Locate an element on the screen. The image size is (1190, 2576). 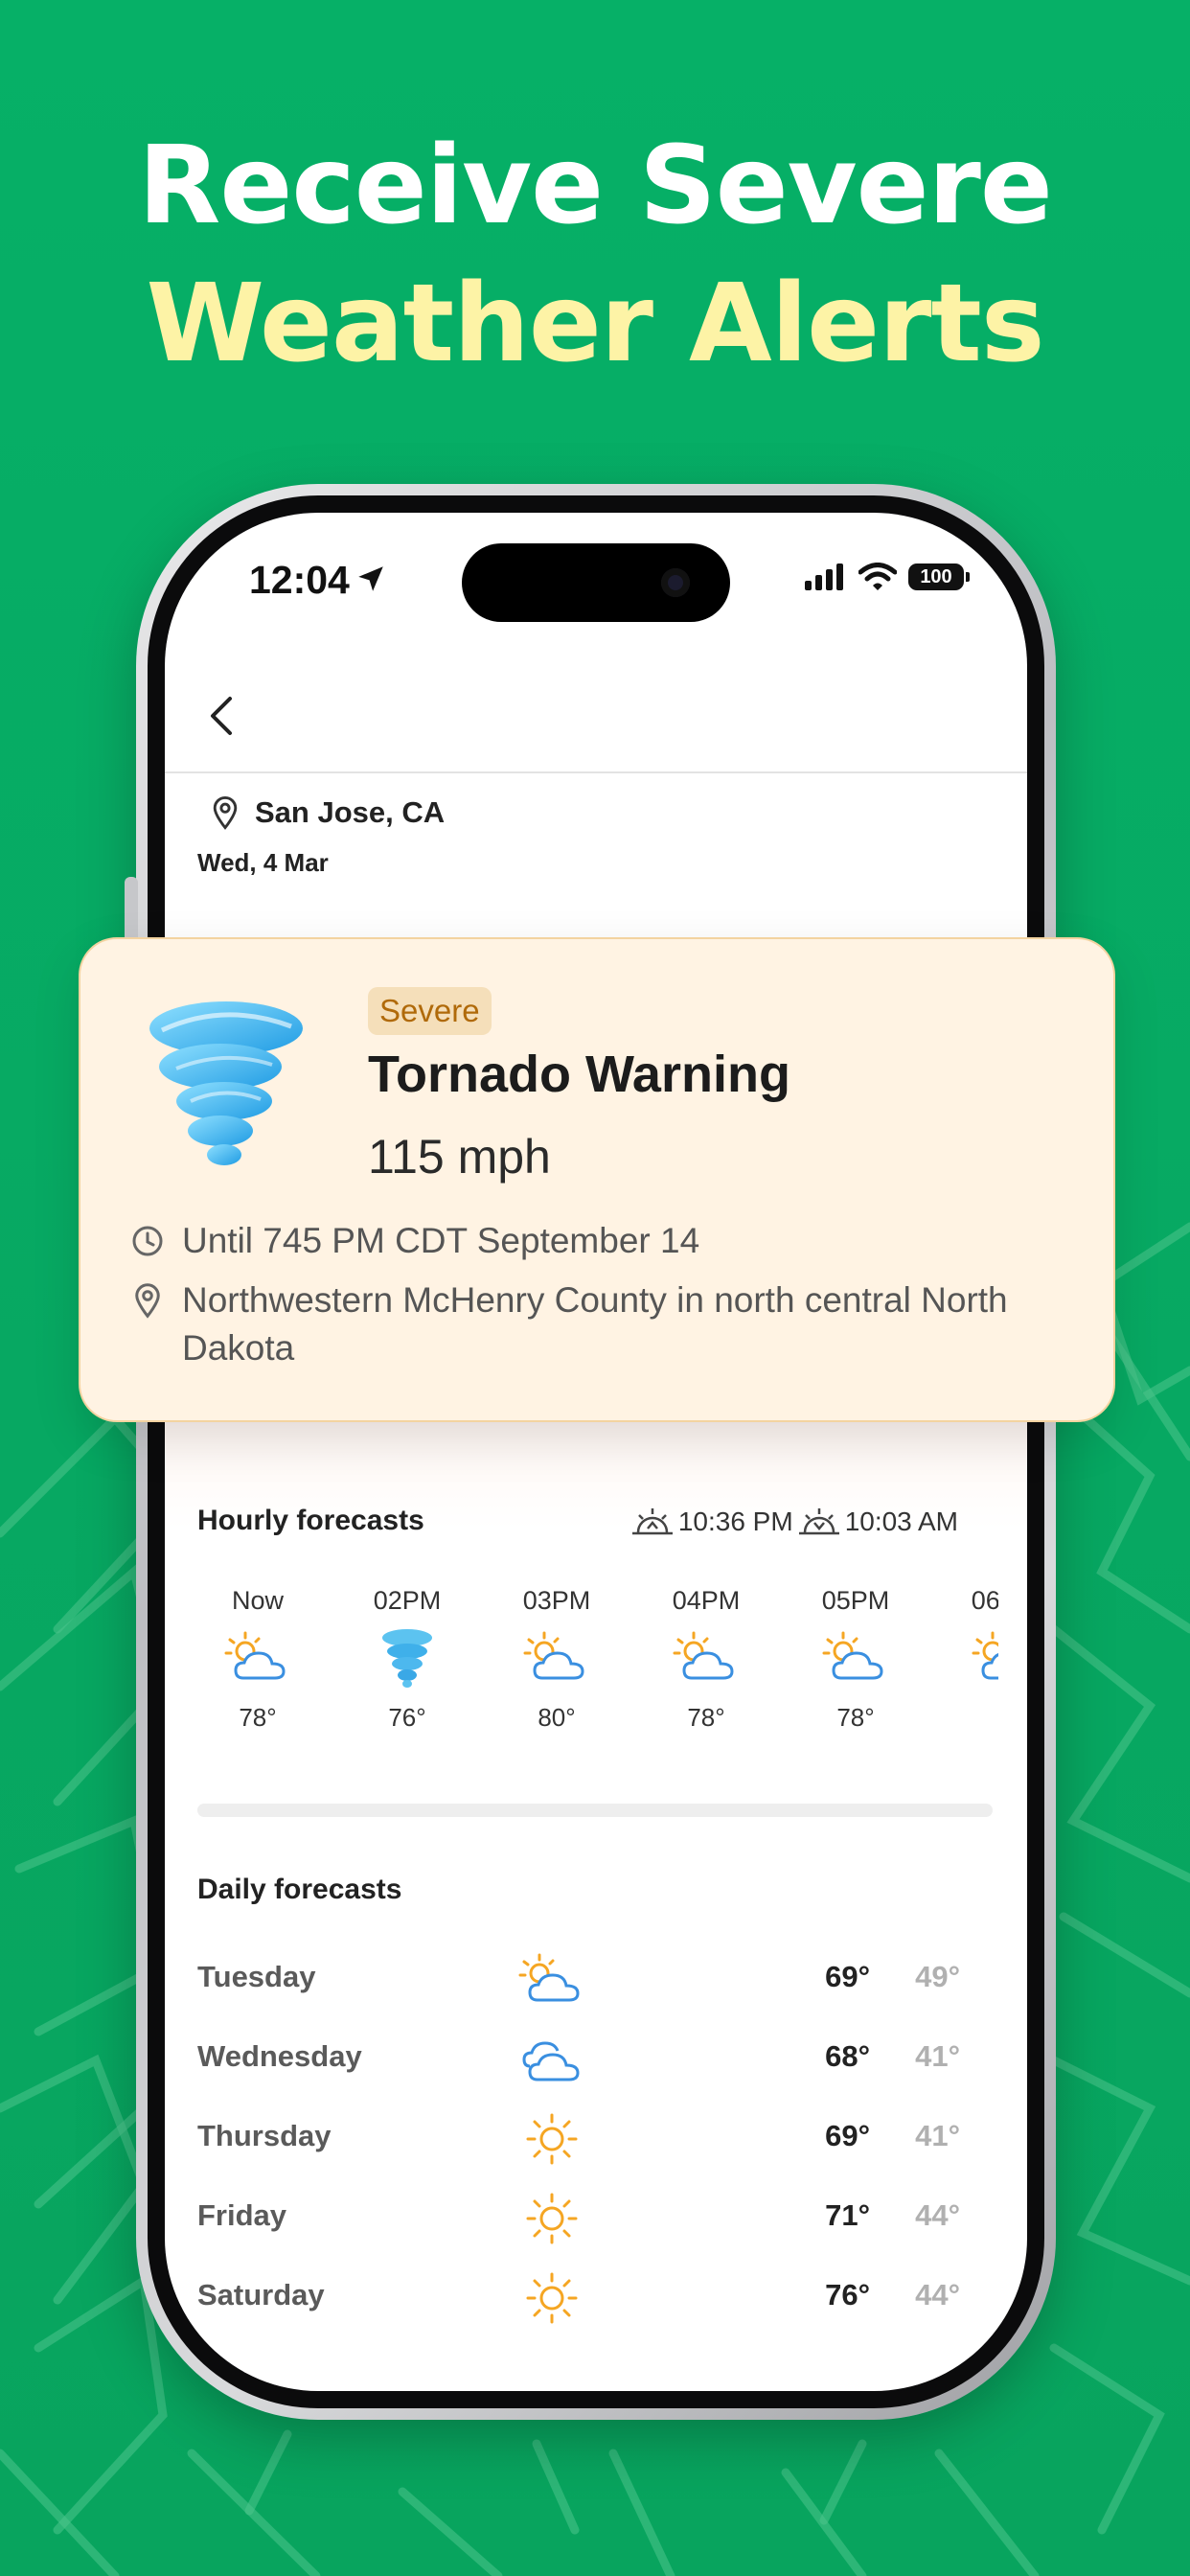
hourly-item: 05PM 78° is located at coordinates (856, 1659).